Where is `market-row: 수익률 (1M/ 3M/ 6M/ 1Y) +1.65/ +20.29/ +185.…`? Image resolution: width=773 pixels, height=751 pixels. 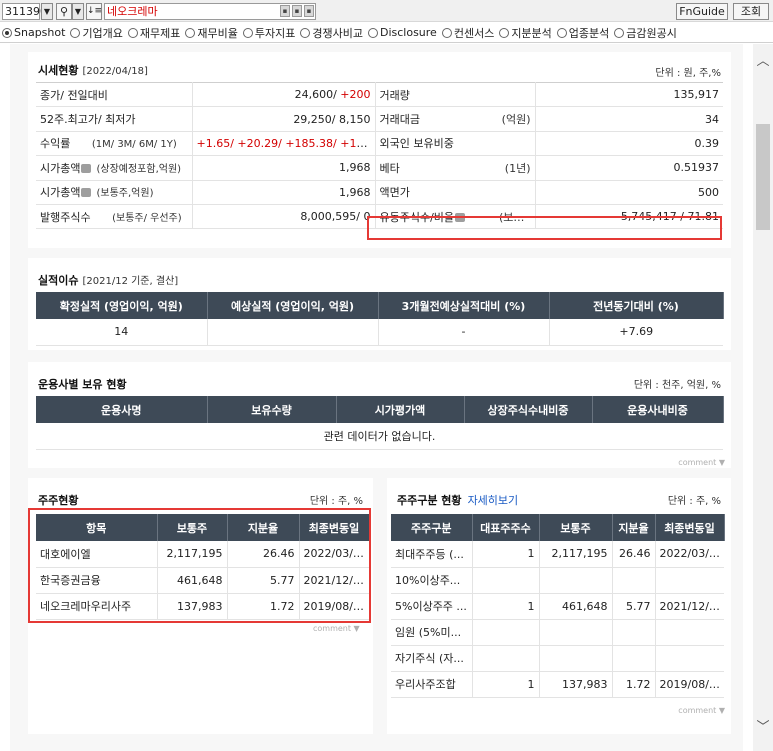 market-row: 수익률 (1M/ 3M/ 6M/ 1Y) +1.65/ +20.29/ +185.… is located at coordinates (379, 144).